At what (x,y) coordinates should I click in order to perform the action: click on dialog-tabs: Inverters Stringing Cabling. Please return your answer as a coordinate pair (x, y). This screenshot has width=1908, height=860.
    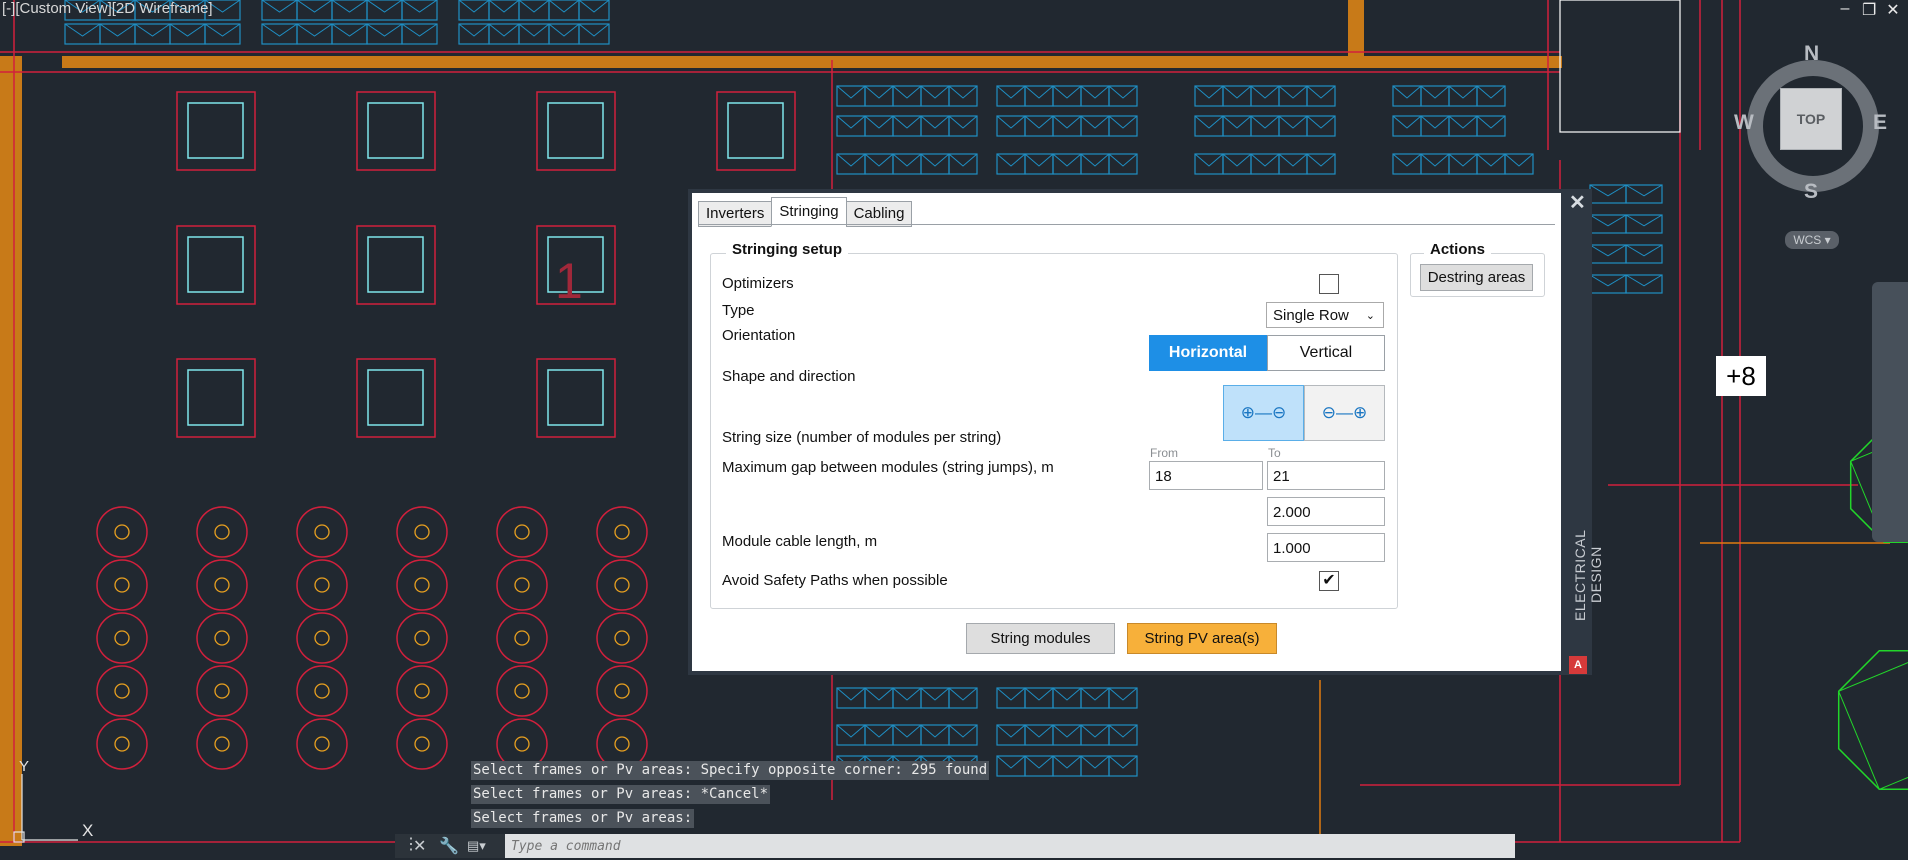
    Looking at the image, I should click on (805, 212).